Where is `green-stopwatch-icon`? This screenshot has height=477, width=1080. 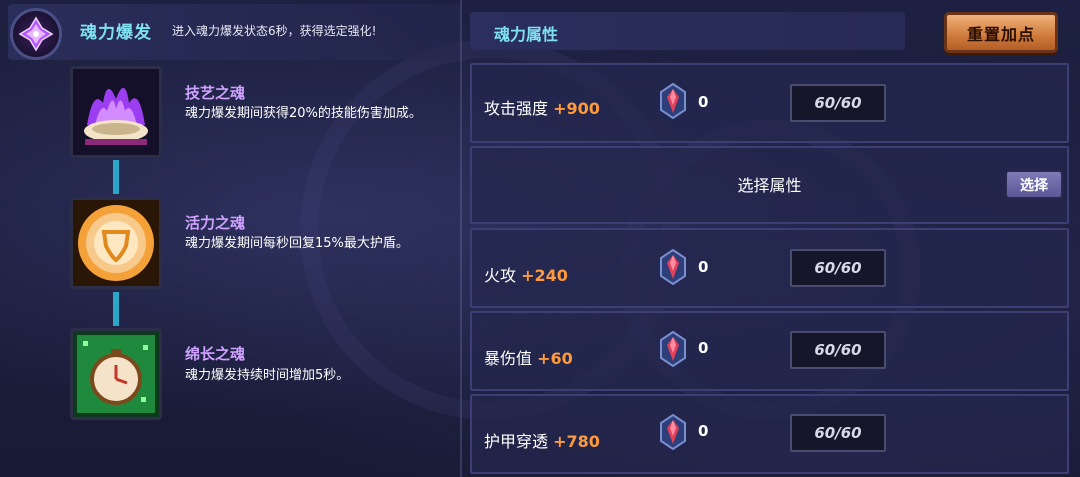 green-stopwatch-icon is located at coordinates (116, 374).